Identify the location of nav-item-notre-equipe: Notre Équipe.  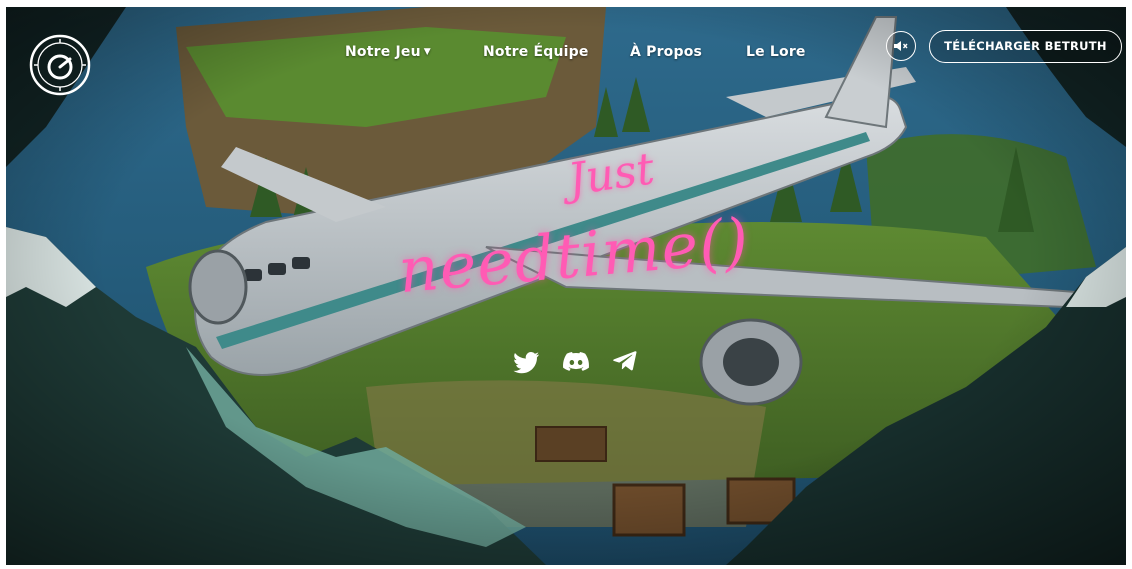
(536, 52).